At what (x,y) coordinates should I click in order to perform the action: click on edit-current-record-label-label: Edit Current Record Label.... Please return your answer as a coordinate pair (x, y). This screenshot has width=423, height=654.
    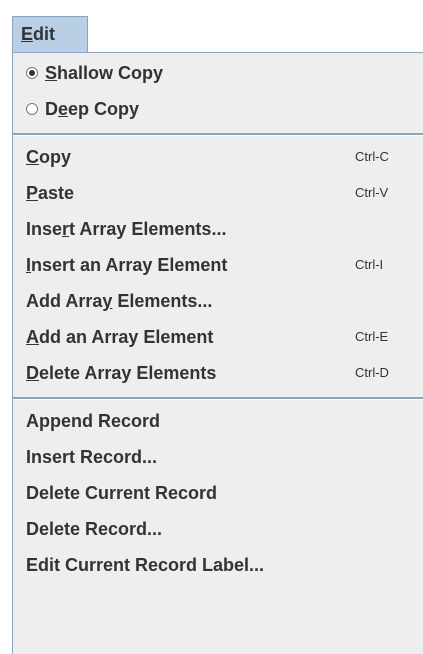
    Looking at the image, I should click on (145, 565).